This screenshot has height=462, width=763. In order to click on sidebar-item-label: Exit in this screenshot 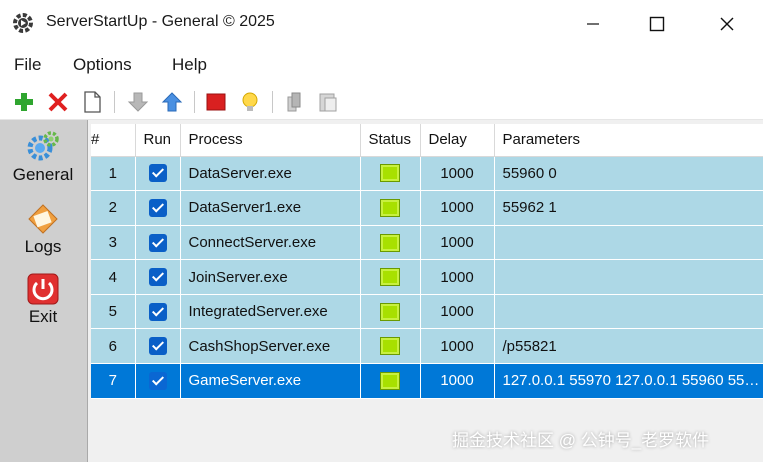, I will do `click(43, 316)`.